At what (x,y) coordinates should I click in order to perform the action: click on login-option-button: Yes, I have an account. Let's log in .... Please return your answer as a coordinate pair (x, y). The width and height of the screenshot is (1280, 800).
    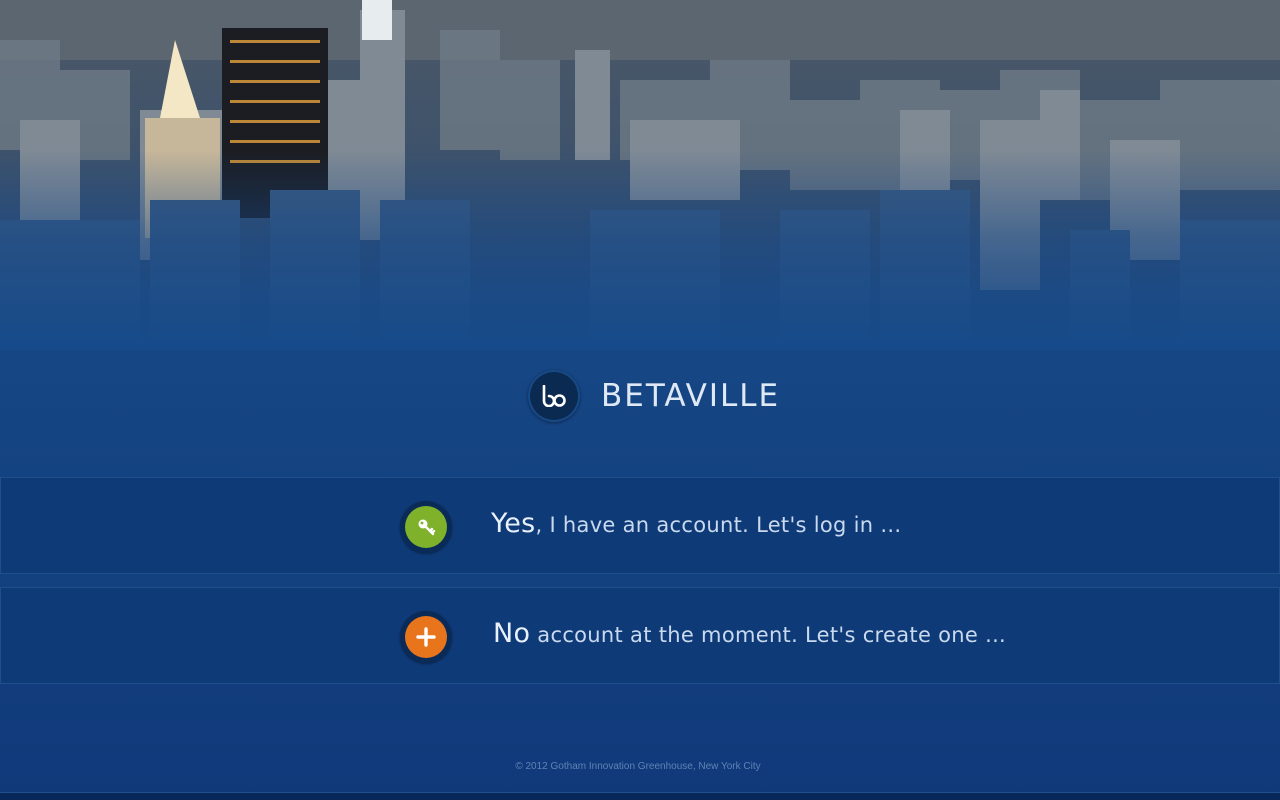
    Looking at the image, I should click on (640, 525).